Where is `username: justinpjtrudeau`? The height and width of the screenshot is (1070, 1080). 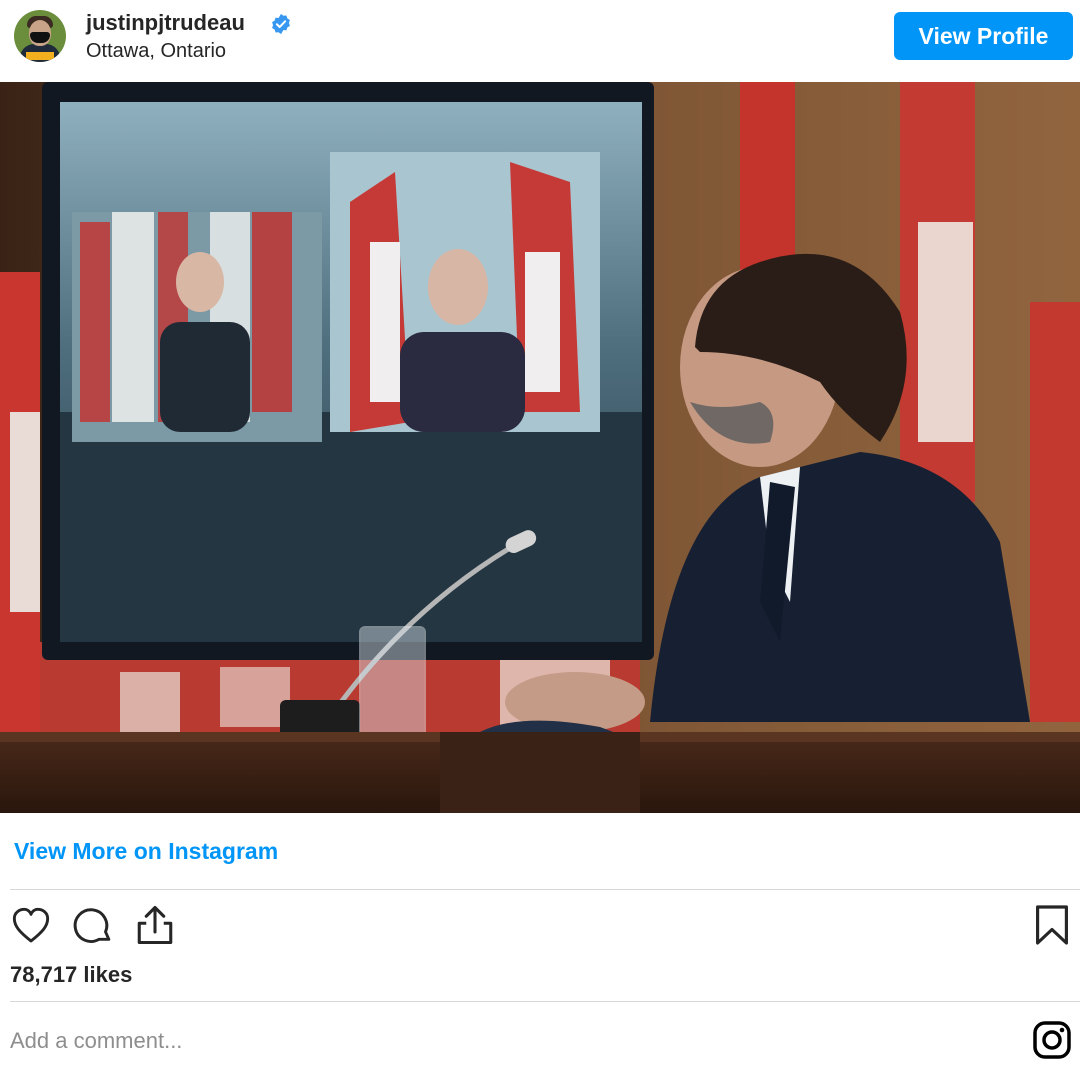
username: justinpjtrudeau is located at coordinates (165, 23).